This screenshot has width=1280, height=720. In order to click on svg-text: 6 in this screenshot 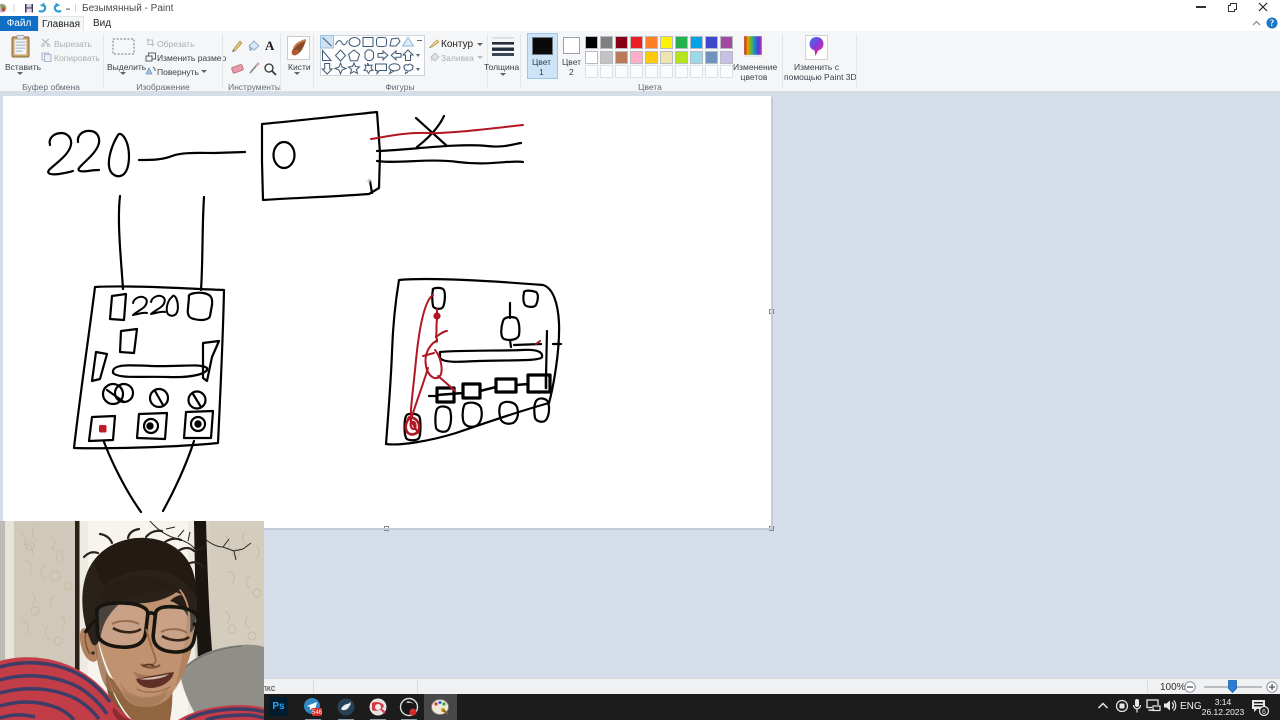, I will do `click(1264, 712)`.